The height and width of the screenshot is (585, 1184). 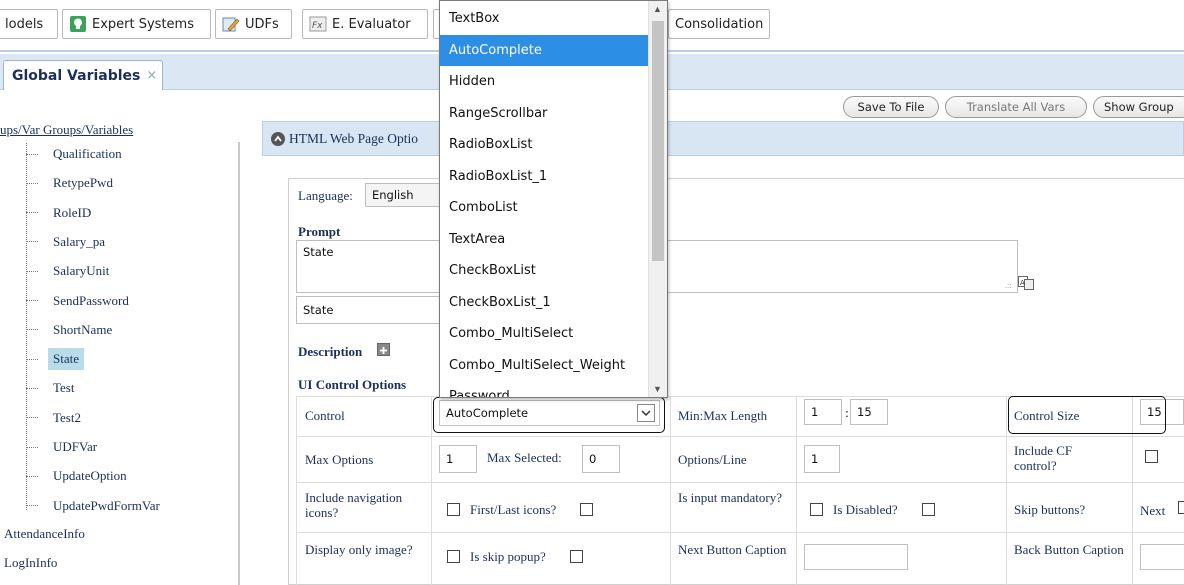 What do you see at coordinates (262, 24) in the screenshot?
I see `udfs-label: UDFs` at bounding box center [262, 24].